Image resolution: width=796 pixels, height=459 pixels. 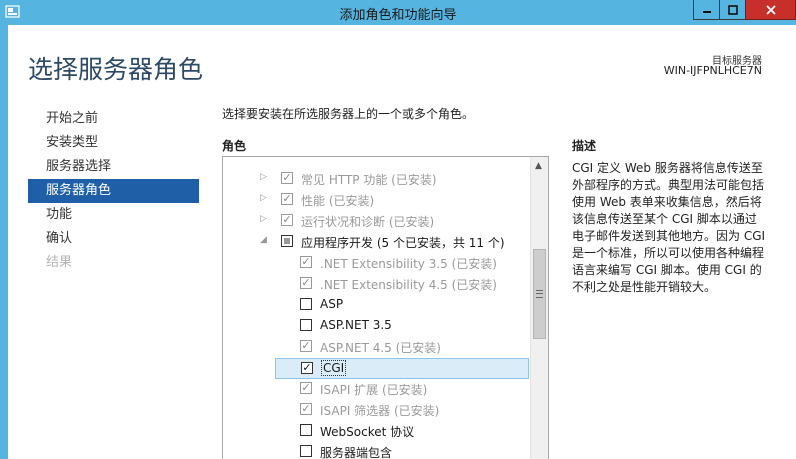 What do you see at coordinates (348, 114) in the screenshot?
I see `instruction-text: 选择要安装在所选服务器上的一个或多个角色。` at bounding box center [348, 114].